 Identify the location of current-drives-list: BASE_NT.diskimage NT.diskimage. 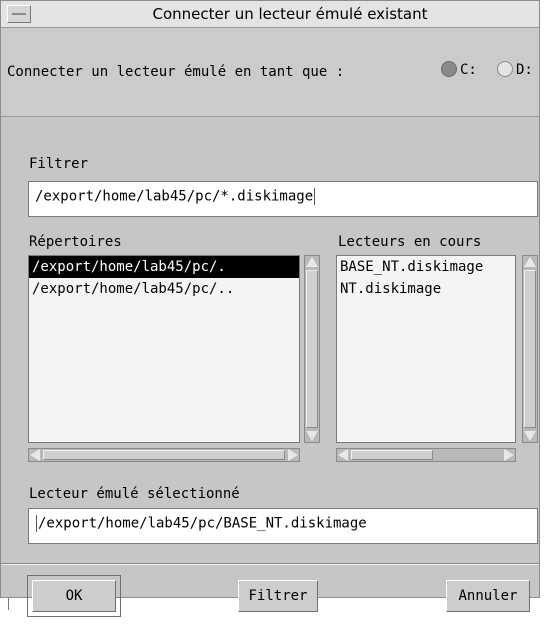
(426, 349).